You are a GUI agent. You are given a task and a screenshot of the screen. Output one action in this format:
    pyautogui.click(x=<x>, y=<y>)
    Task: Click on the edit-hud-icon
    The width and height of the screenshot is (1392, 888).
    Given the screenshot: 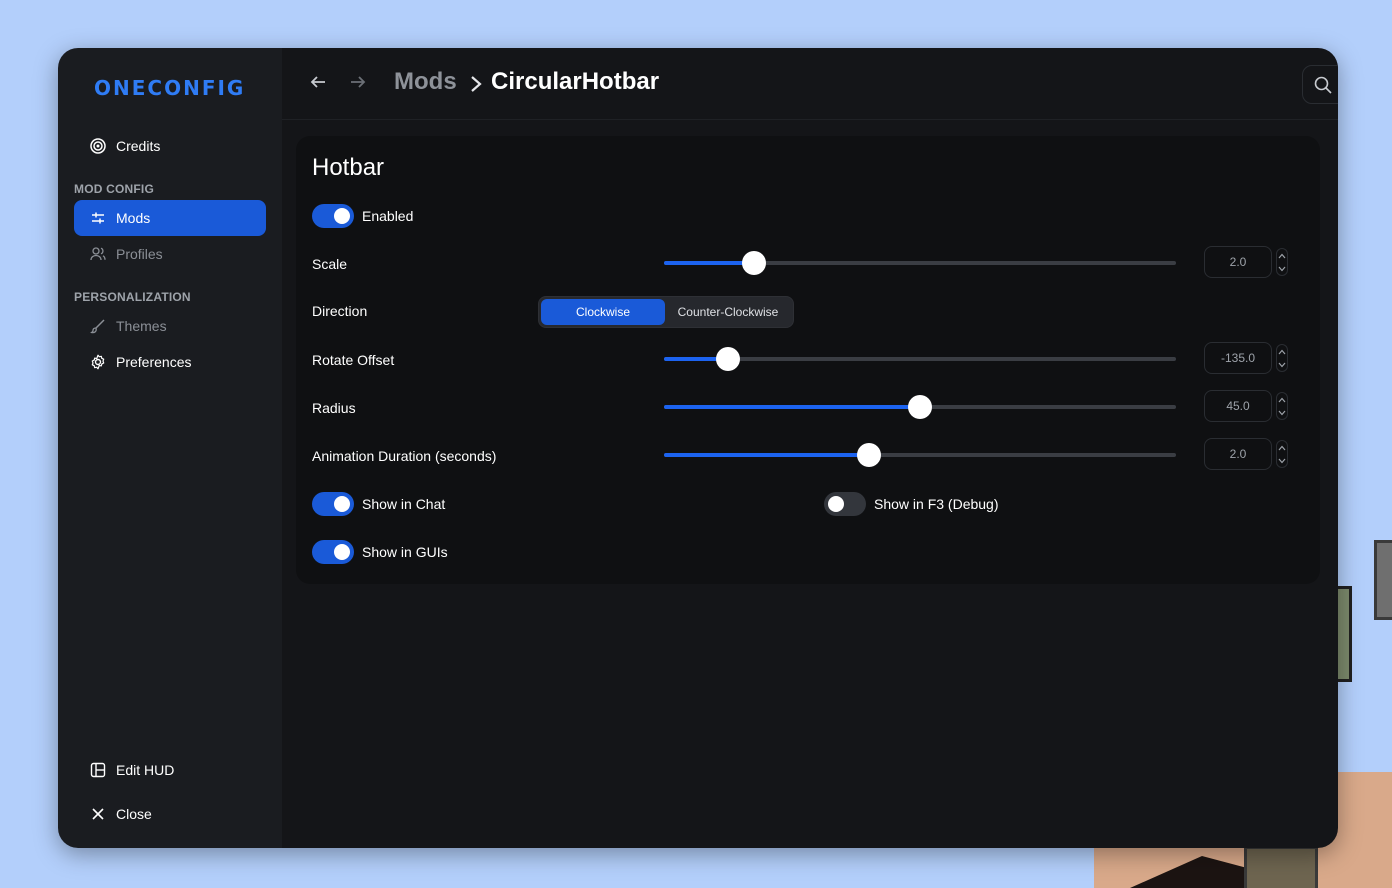 What is the action you would take?
    pyautogui.click(x=98, y=770)
    